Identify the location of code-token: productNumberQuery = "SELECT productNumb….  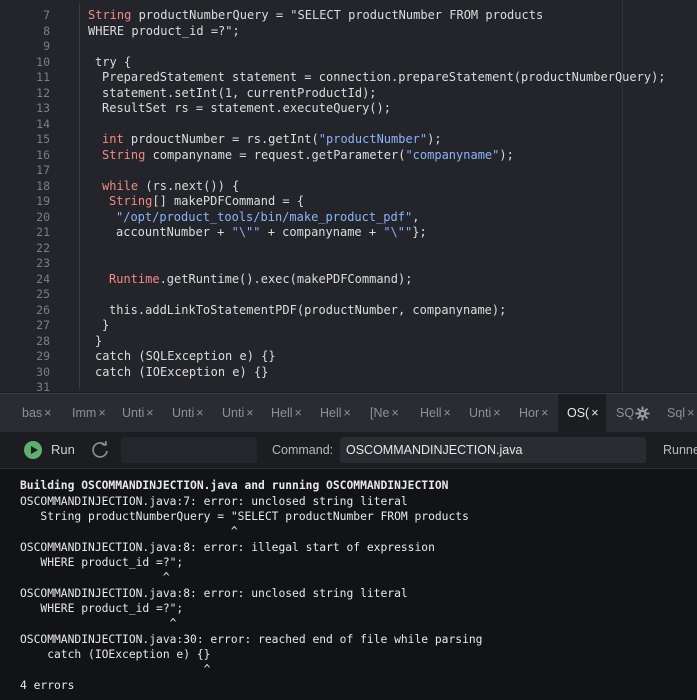
(337, 15).